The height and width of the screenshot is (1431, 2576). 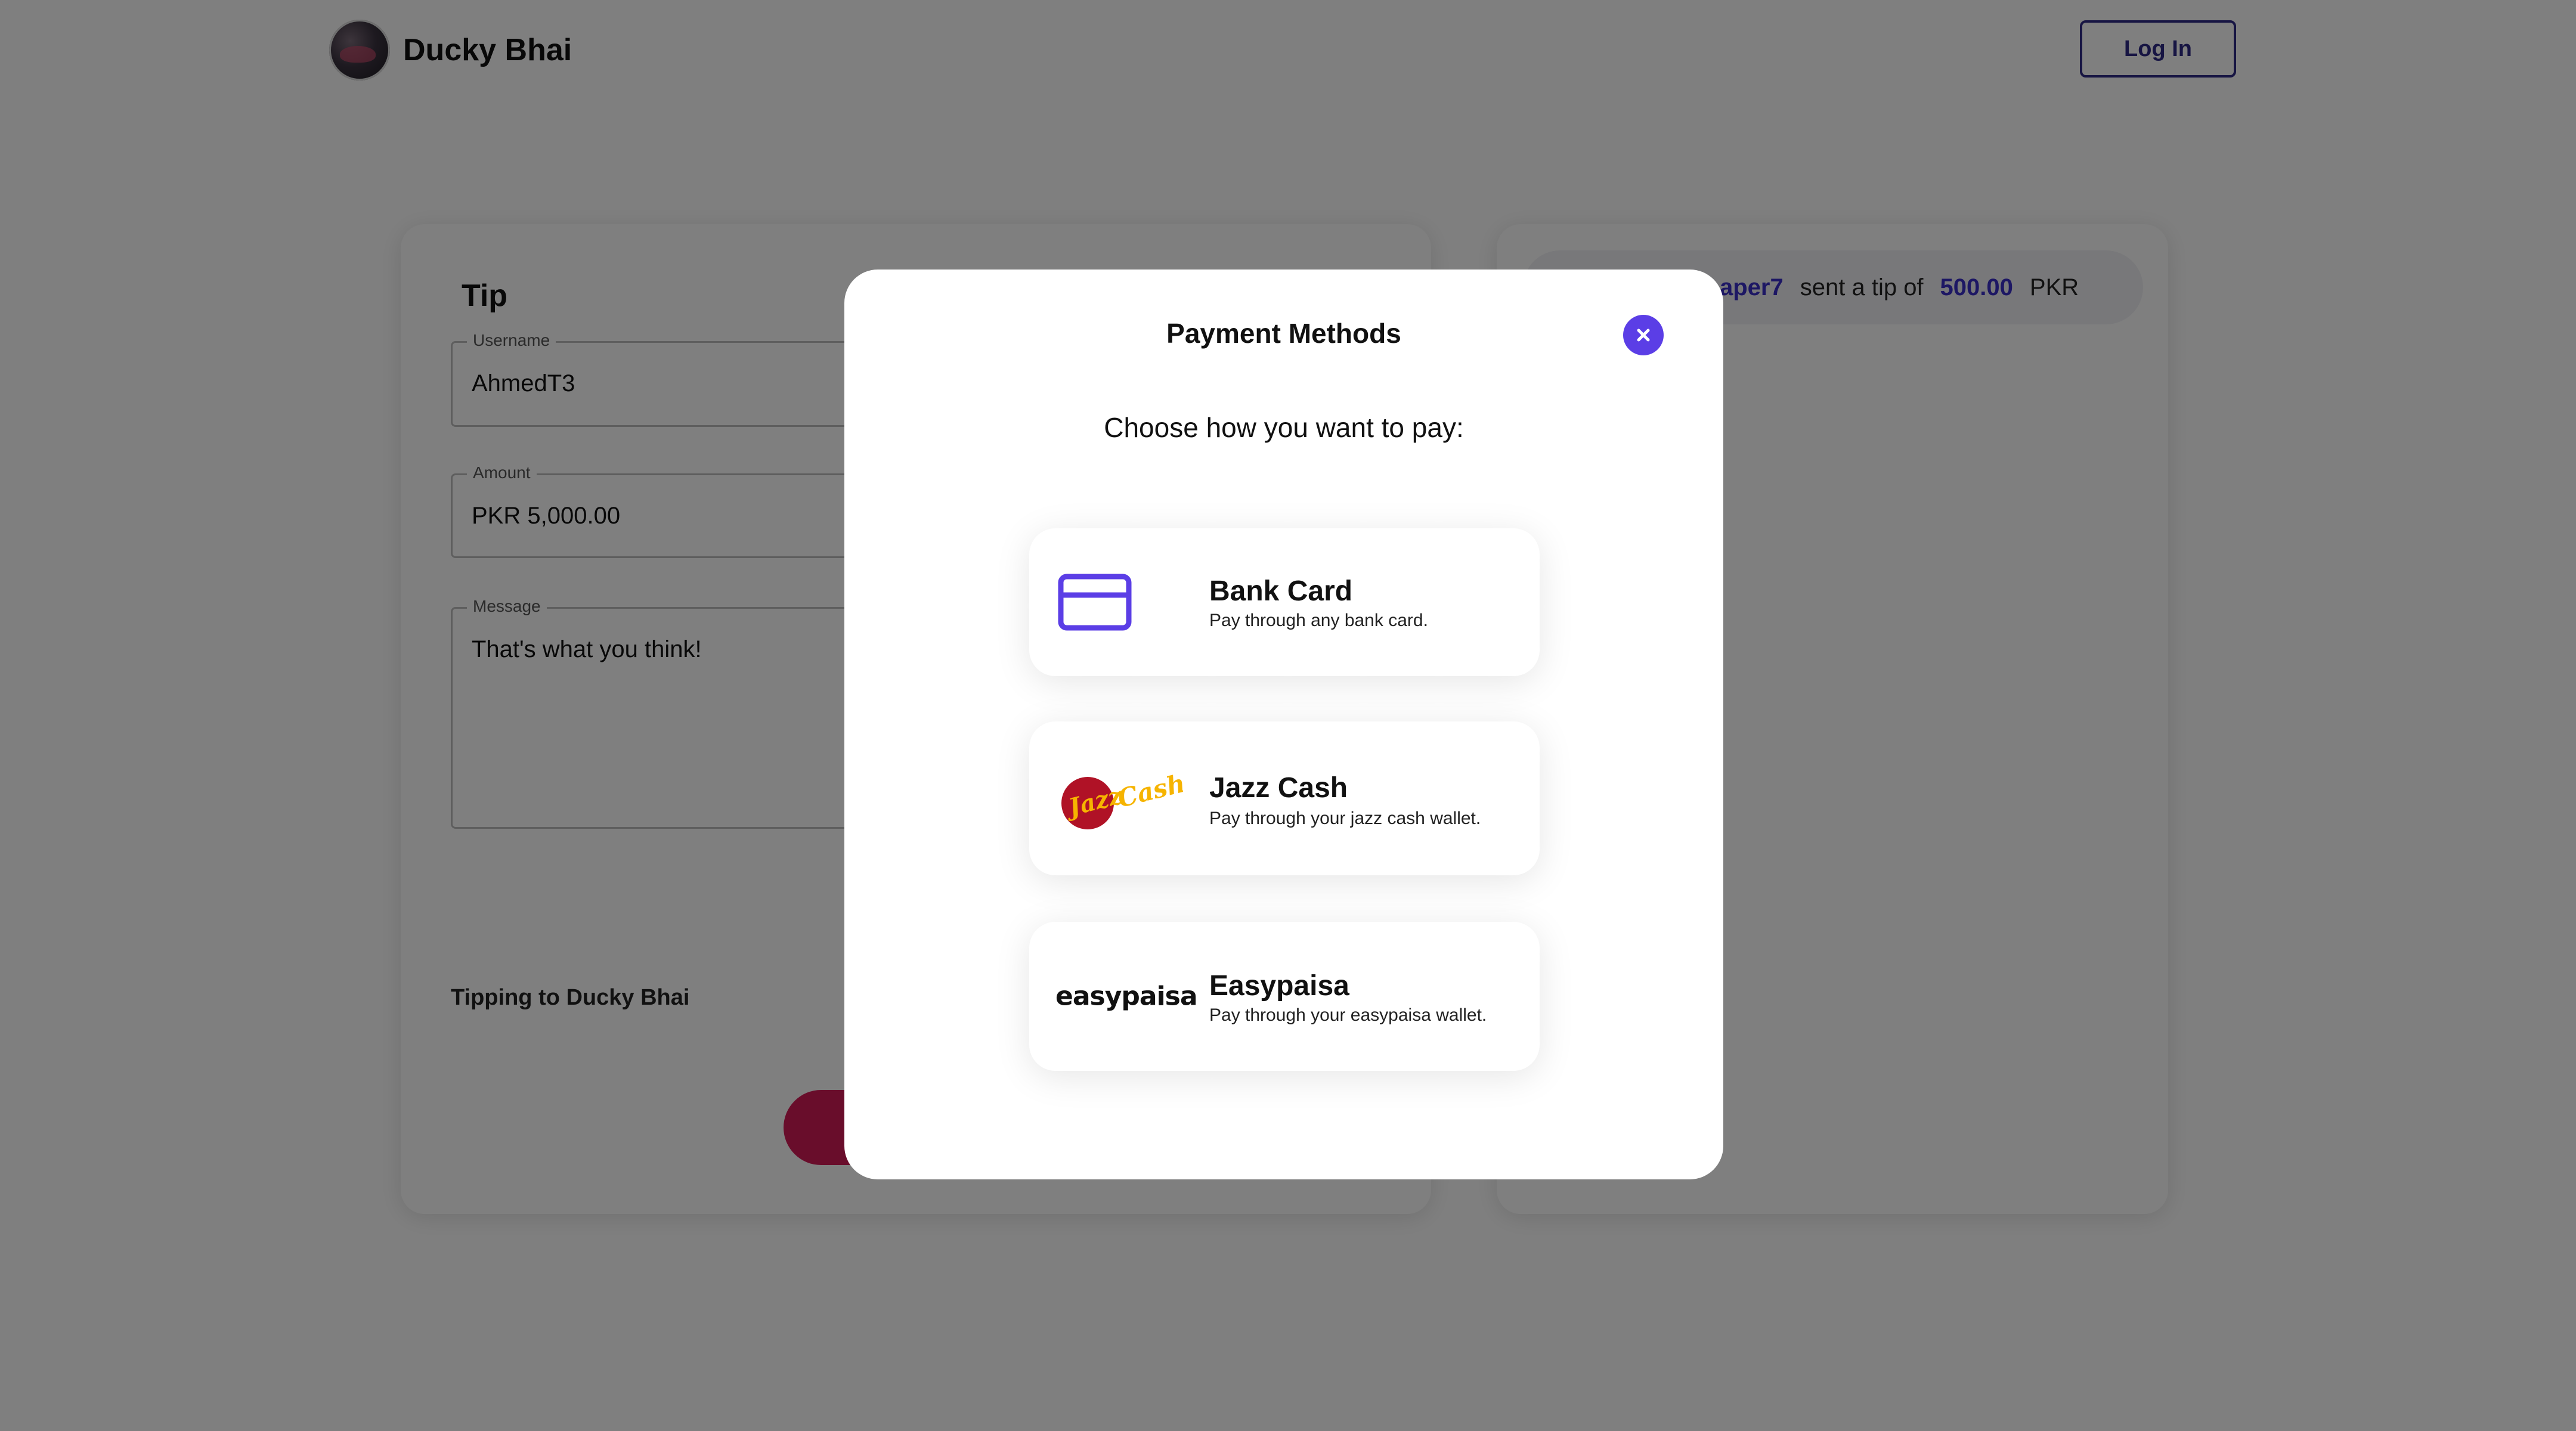 What do you see at coordinates (1279, 986) in the screenshot?
I see `easypaisa-name: Easypaisa` at bounding box center [1279, 986].